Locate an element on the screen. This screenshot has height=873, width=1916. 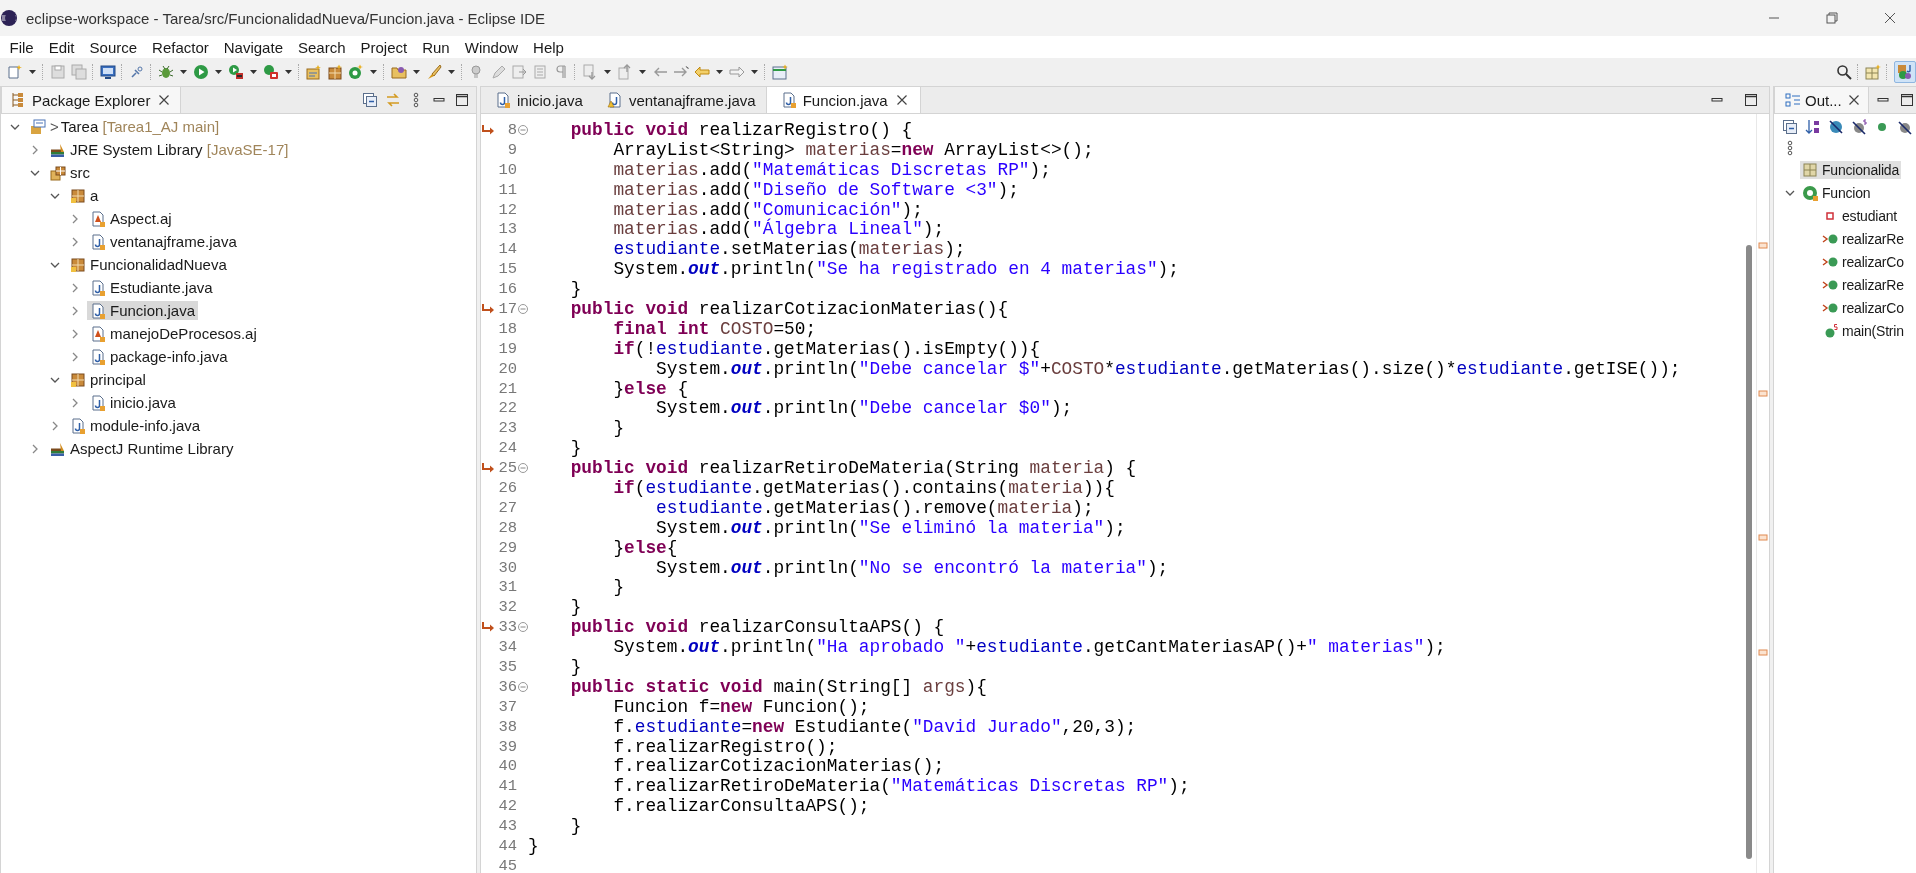
menu-item: File is located at coordinates (22, 47).